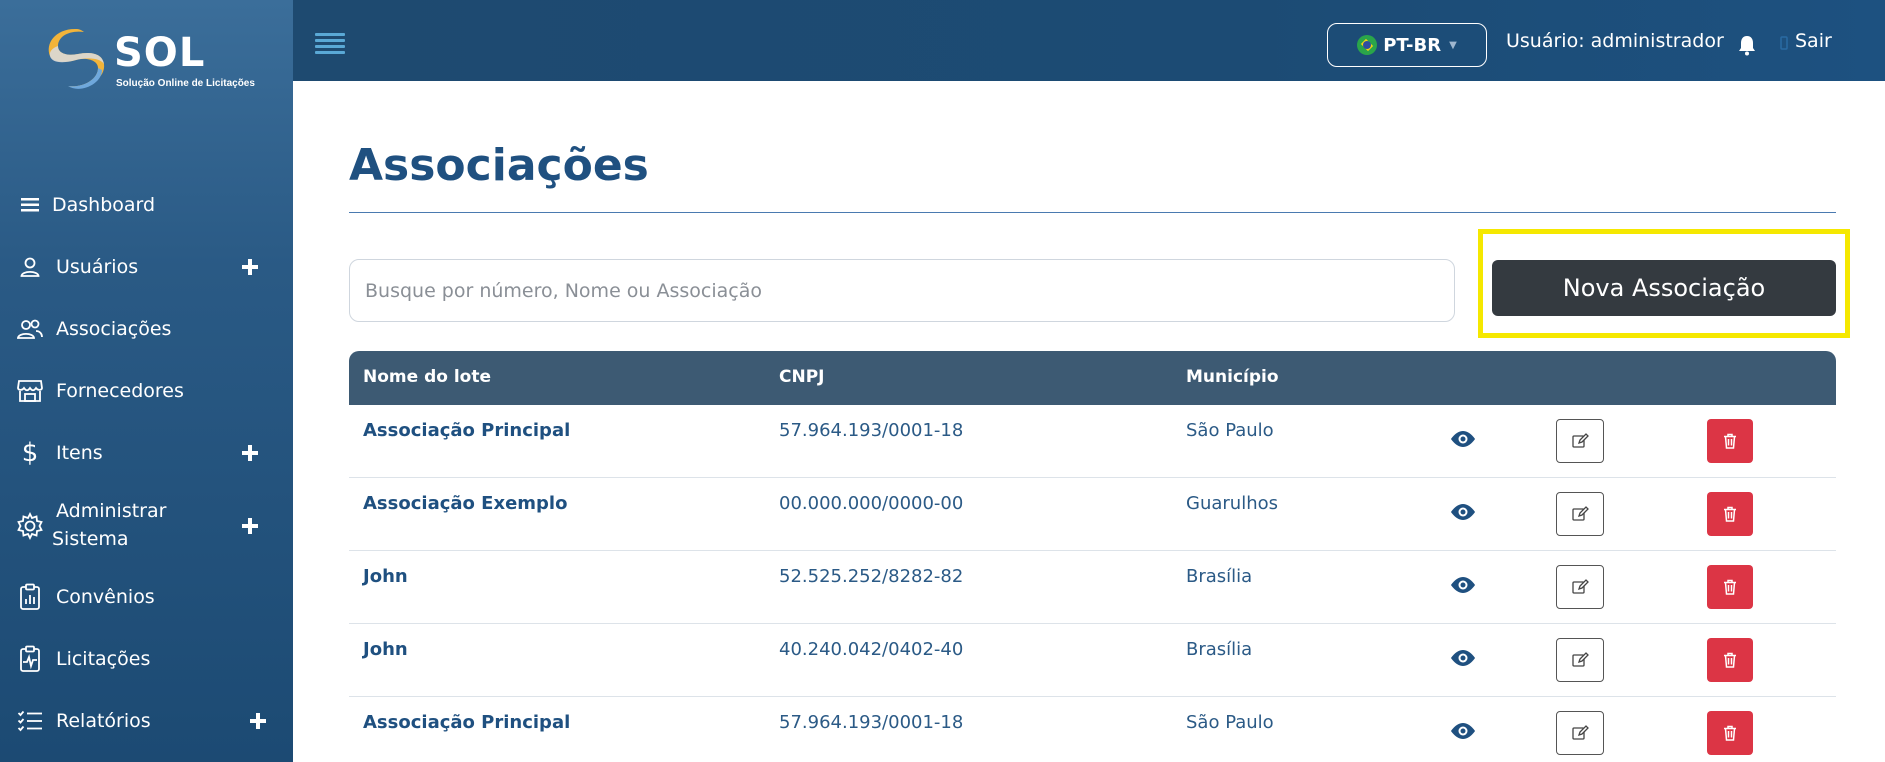  What do you see at coordinates (30, 329) in the screenshot?
I see `users-icon` at bounding box center [30, 329].